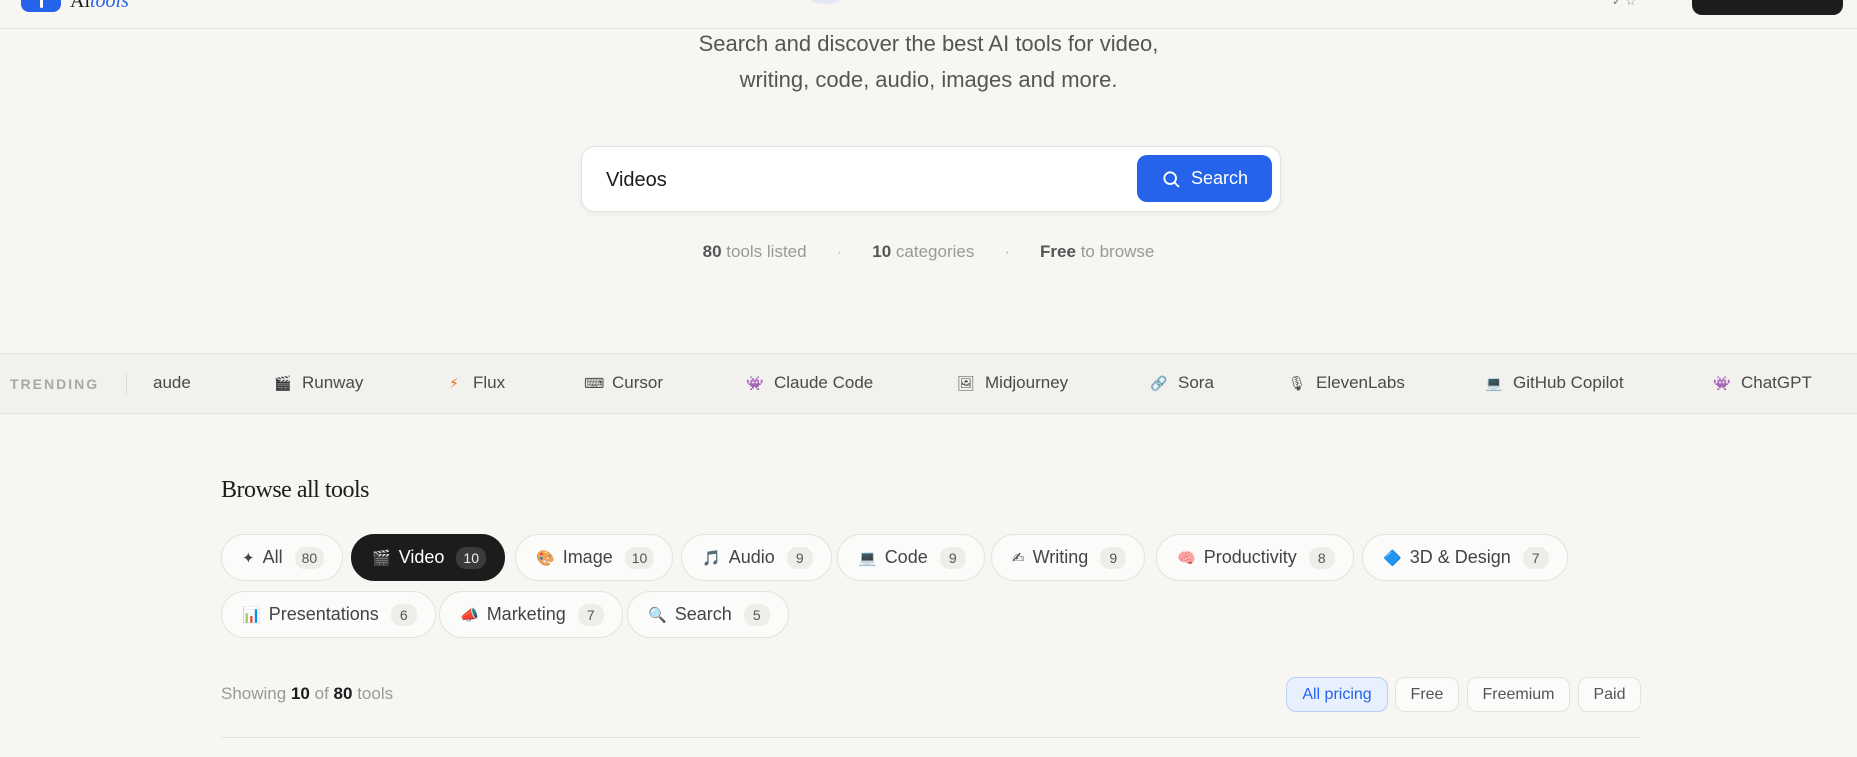 The height and width of the screenshot is (757, 1857). I want to click on category-label: Productivity, so click(1250, 557).